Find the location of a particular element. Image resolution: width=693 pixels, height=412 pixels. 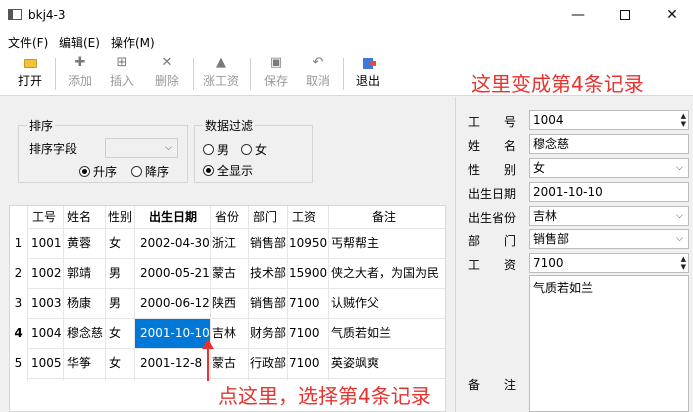

radio-female: 女 is located at coordinates (254, 149).